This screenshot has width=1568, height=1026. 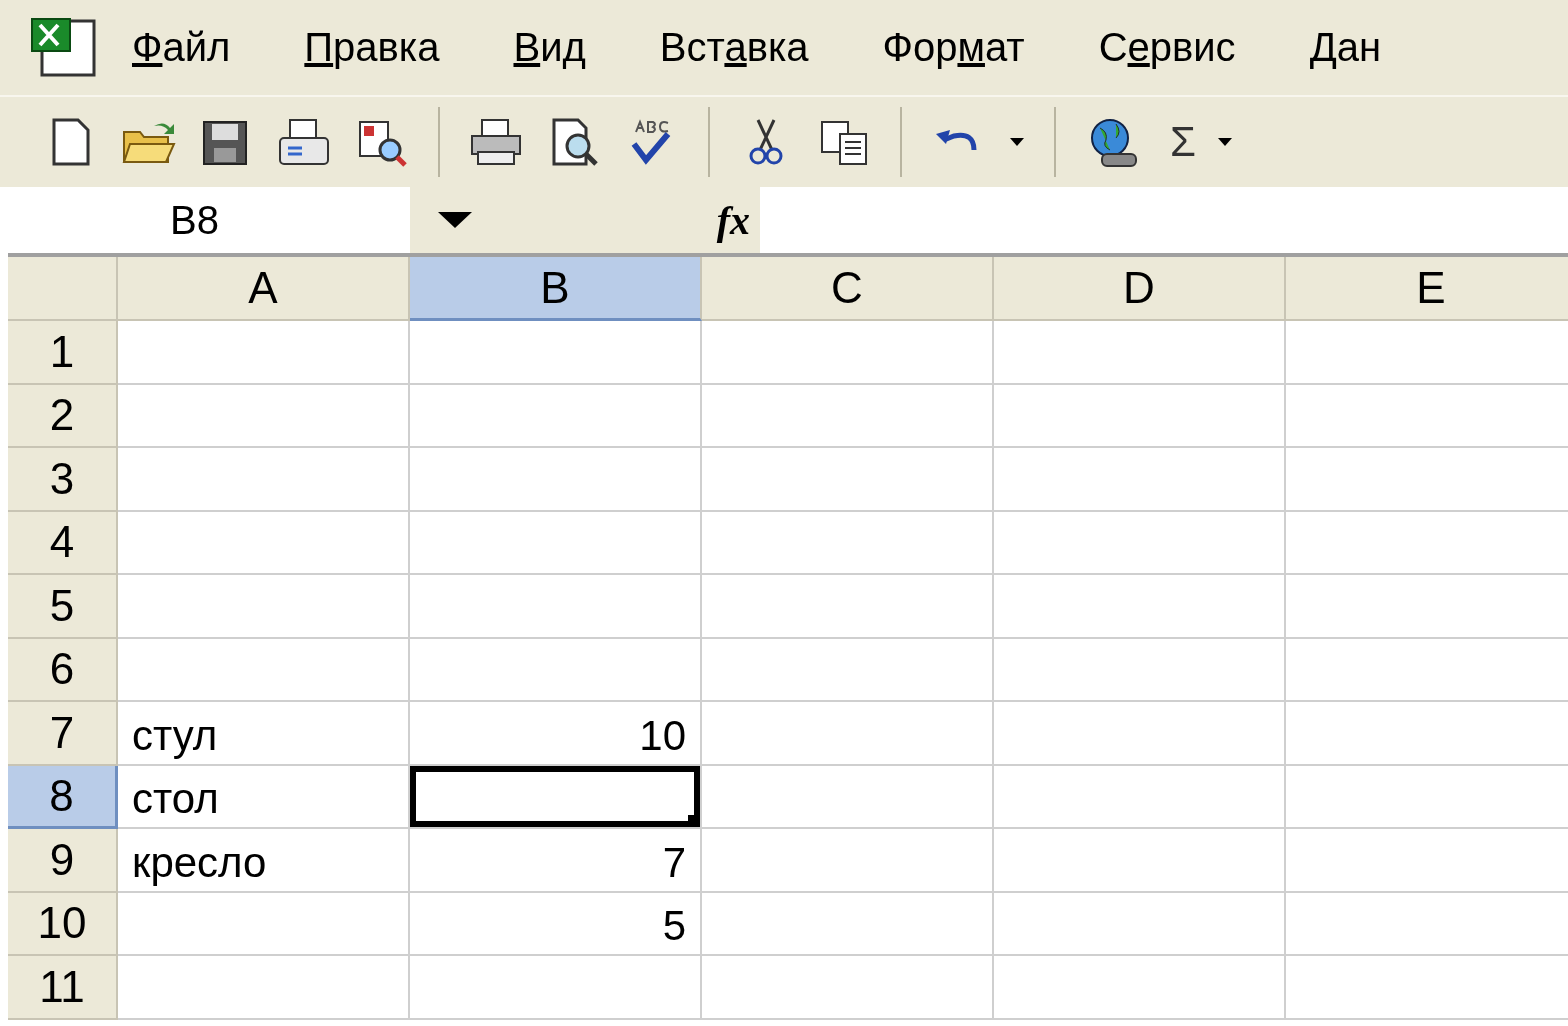 I want to click on column-header: B, so click(x=556, y=289).